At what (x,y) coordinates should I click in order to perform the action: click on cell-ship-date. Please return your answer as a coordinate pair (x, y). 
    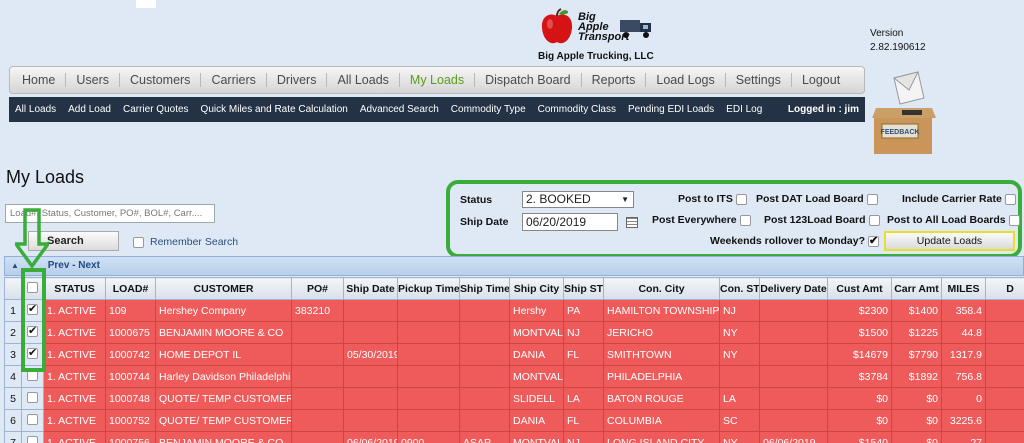
    Looking at the image, I should click on (370, 332).